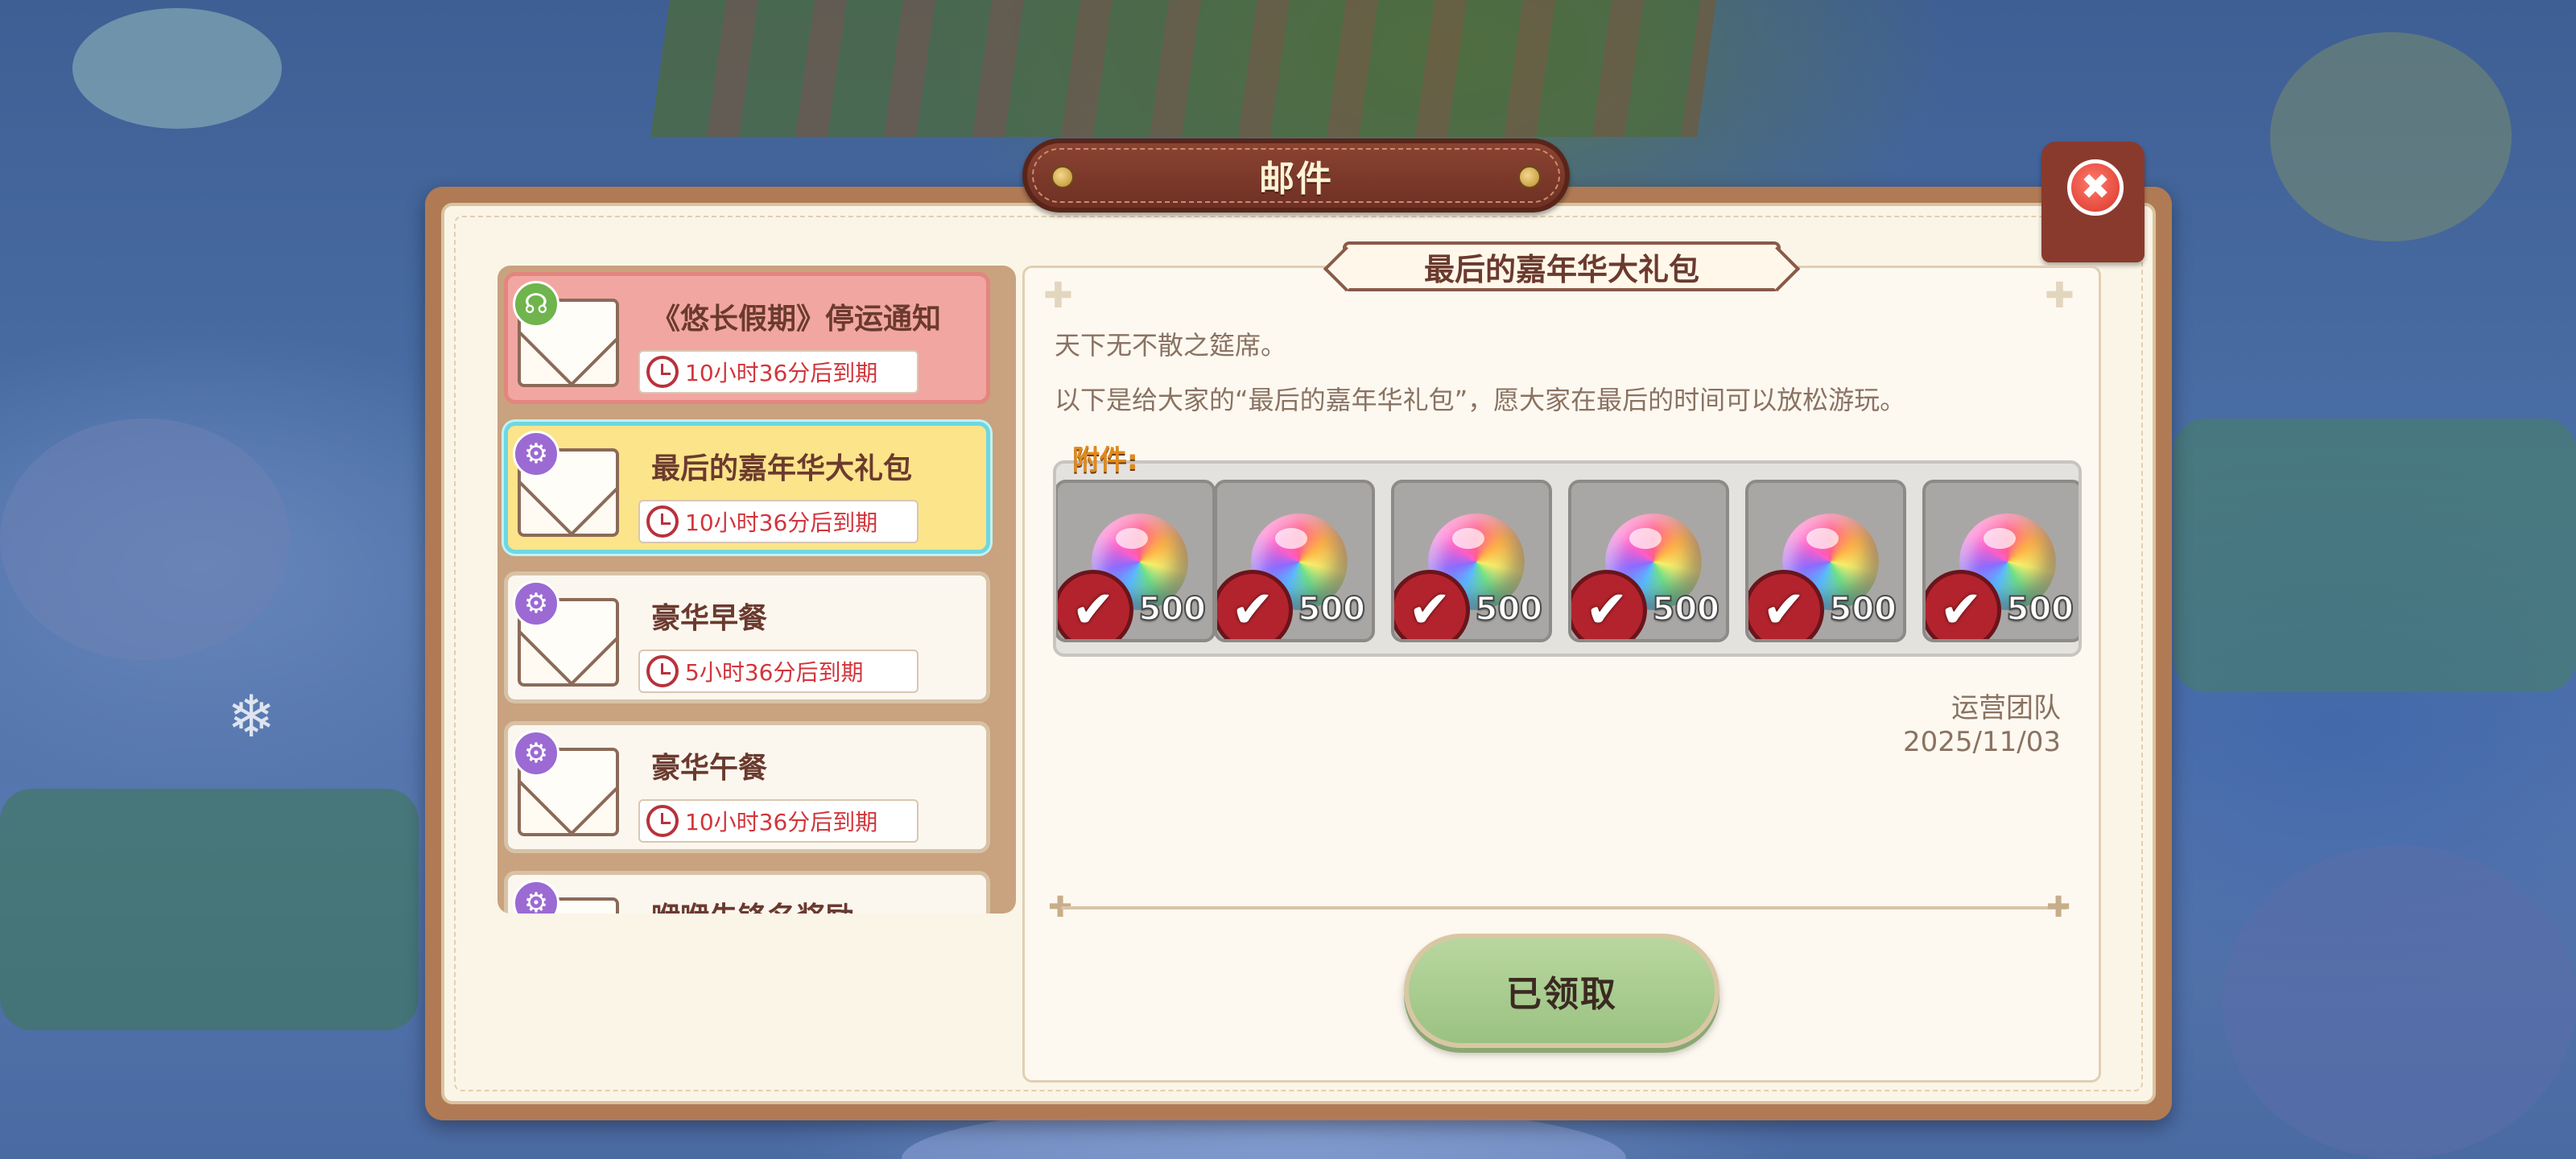 The height and width of the screenshot is (1159, 2576). I want to click on claimed-button: 已领取, so click(1561, 991).